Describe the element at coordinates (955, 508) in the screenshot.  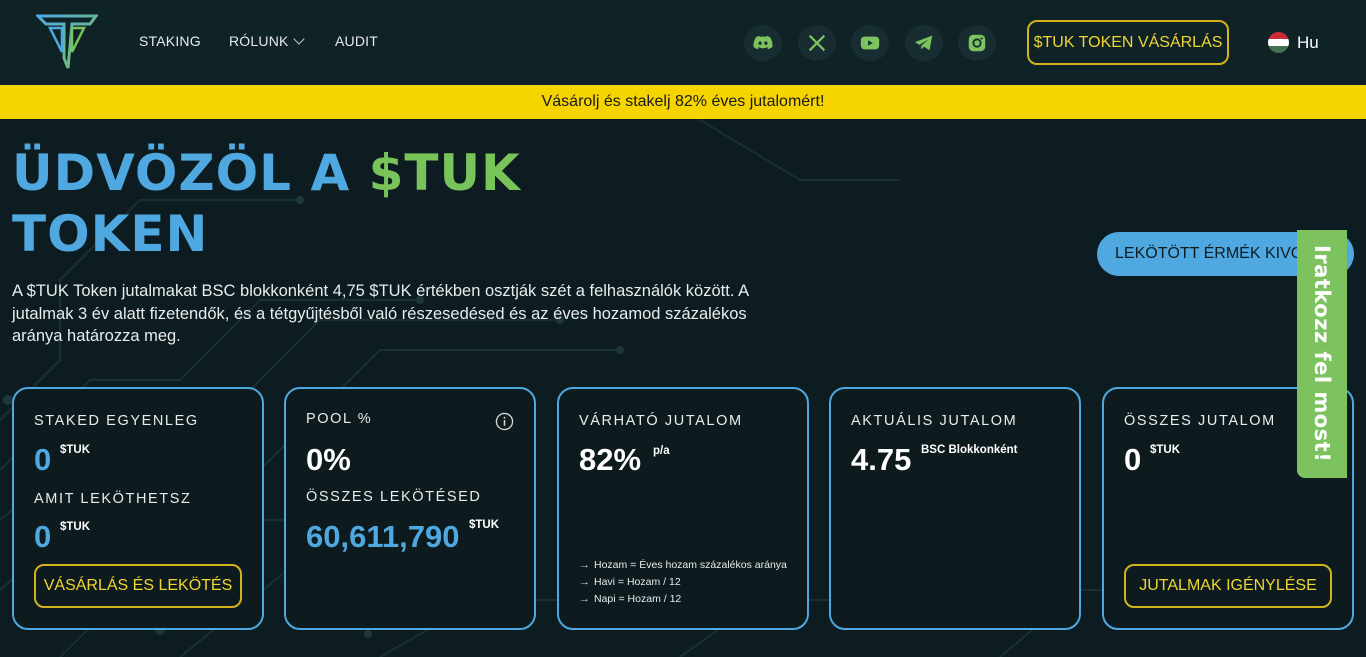
I see `current-reward-card: AKTUÁLIS JUTALOM 4.75 BSC Blokkonként` at that location.